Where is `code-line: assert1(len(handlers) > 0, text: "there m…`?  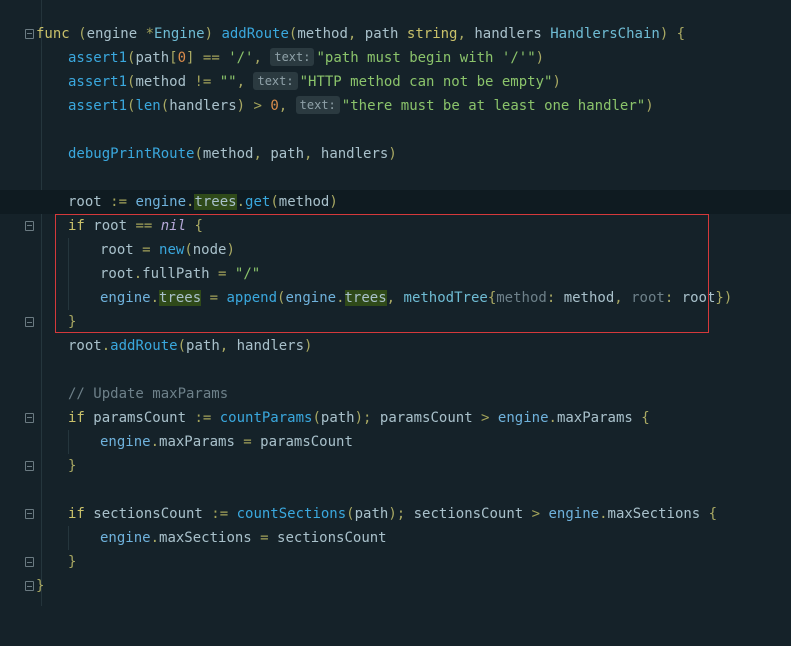
code-line: assert1(len(handlers) > 0, text: "there m… is located at coordinates (395, 106).